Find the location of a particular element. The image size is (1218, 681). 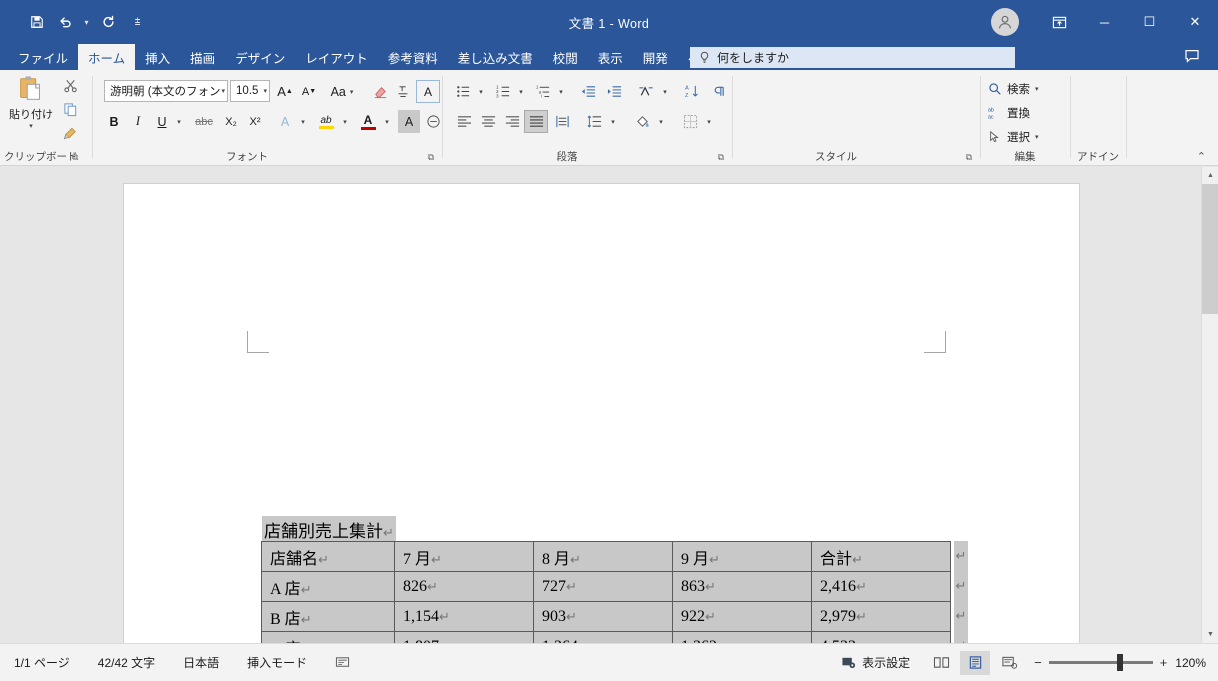

italic-button: I is located at coordinates (138, 121).